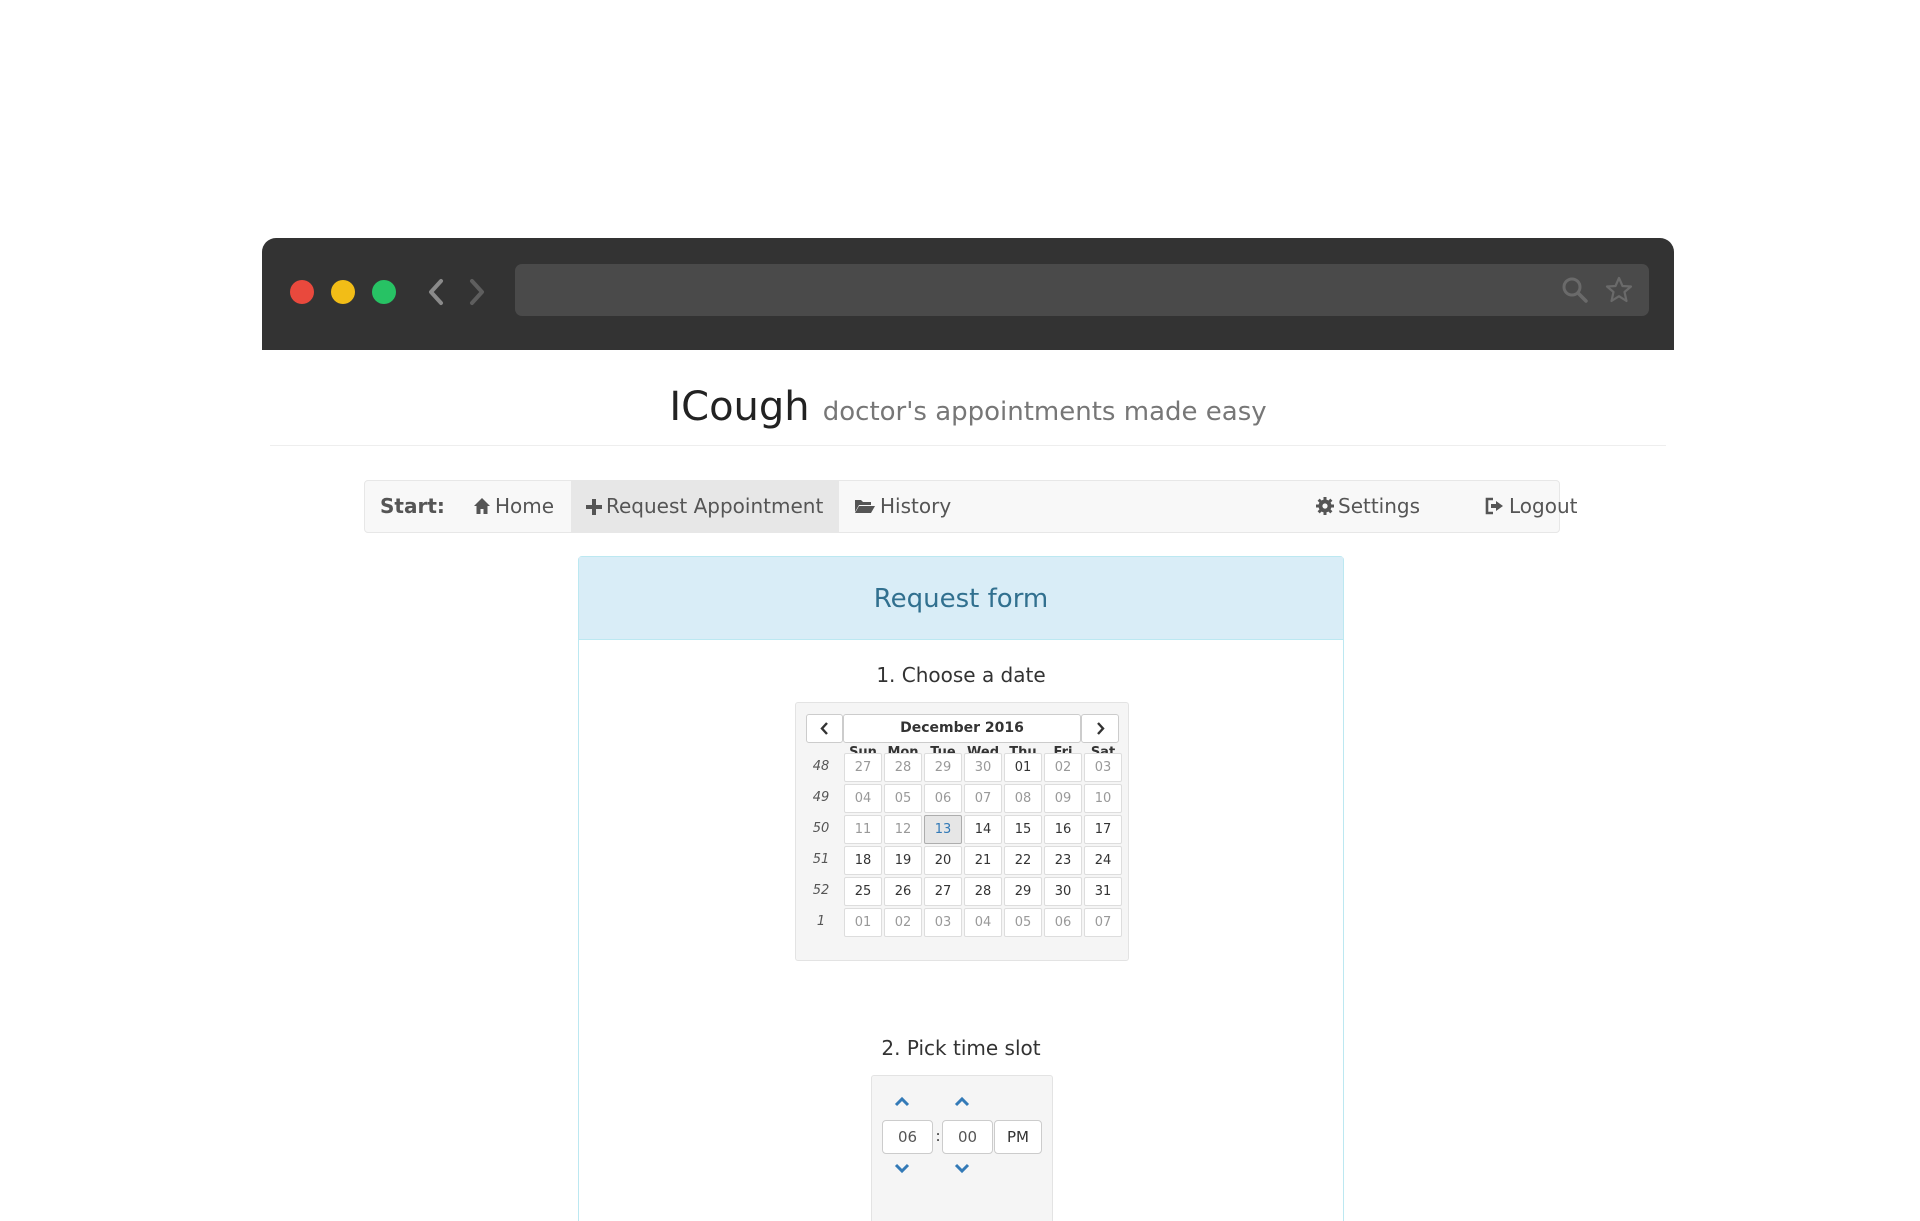  What do you see at coordinates (961, 598) in the screenshot?
I see `panel-heading: Request form` at bounding box center [961, 598].